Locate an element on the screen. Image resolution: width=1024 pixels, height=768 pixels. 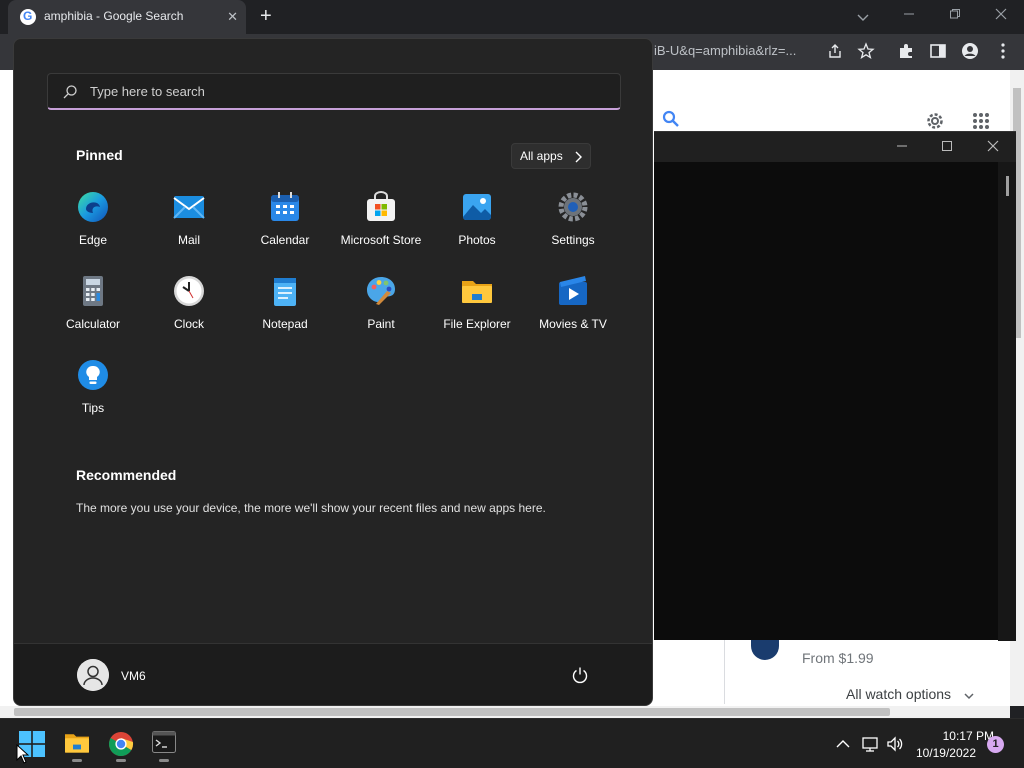
mouse-cursor-icon is located at coordinates (23, 754).